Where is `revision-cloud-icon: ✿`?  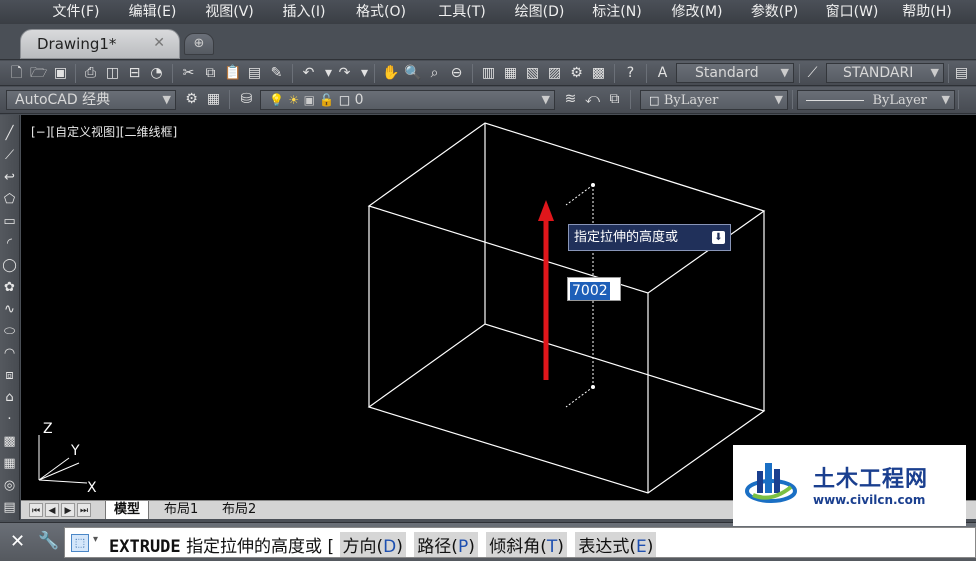 revision-cloud-icon: ✿ is located at coordinates (9, 288).